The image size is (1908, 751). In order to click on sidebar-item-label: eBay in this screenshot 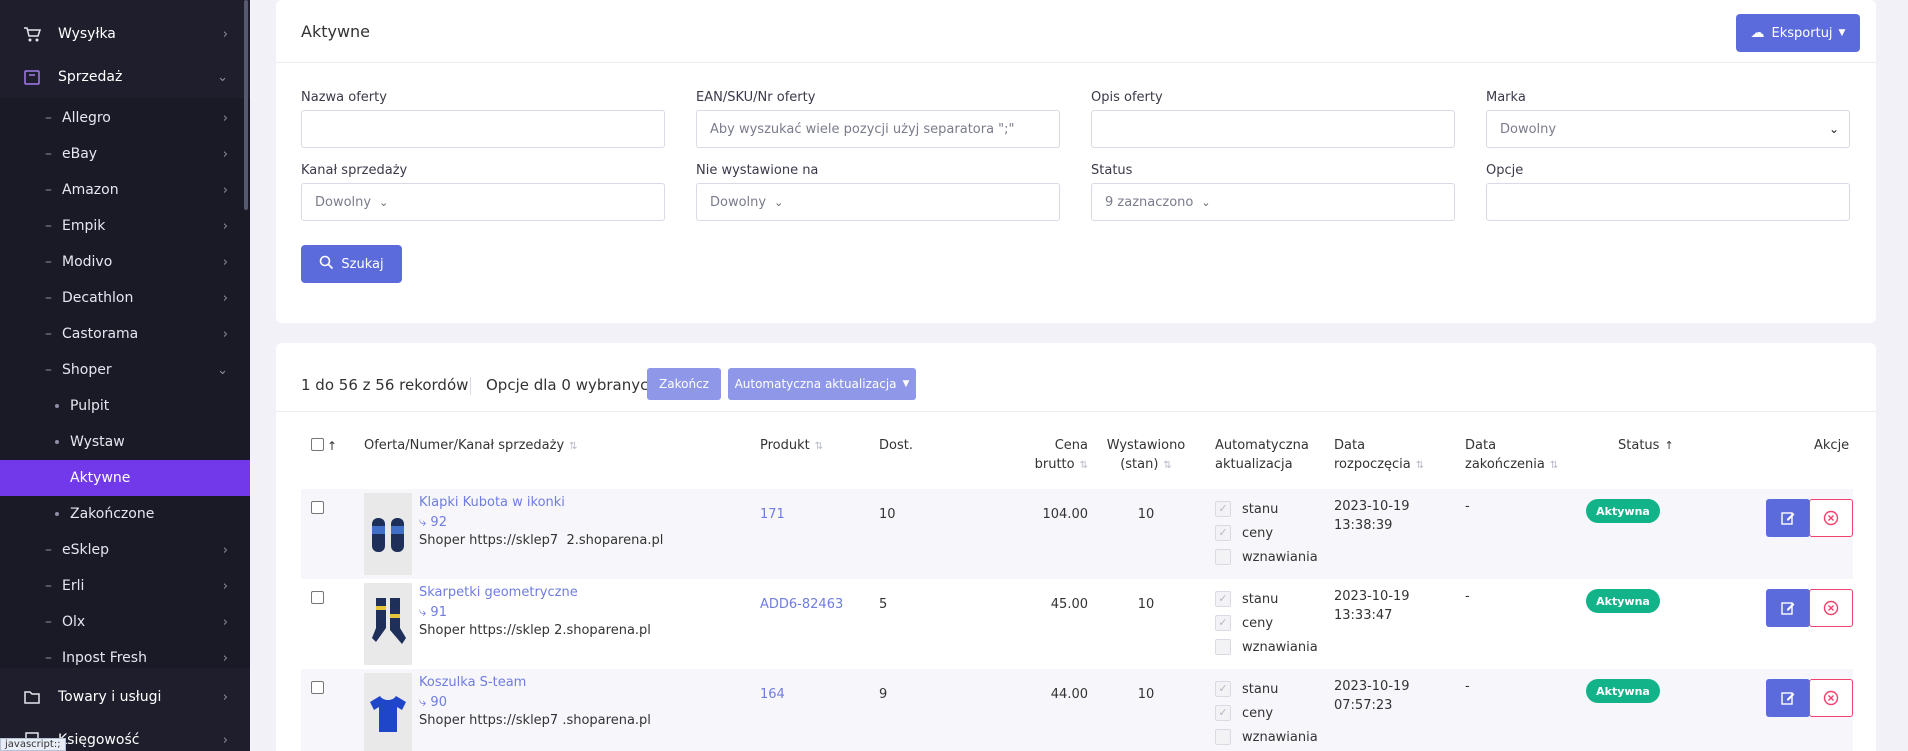, I will do `click(80, 154)`.